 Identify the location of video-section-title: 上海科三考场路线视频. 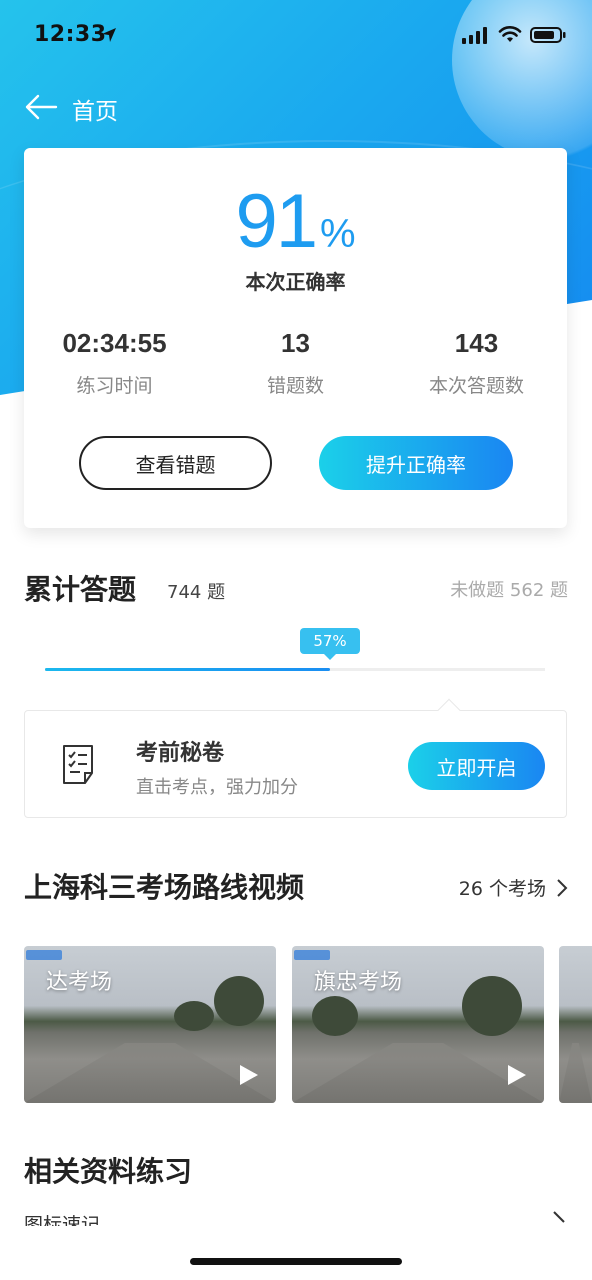
(164, 887).